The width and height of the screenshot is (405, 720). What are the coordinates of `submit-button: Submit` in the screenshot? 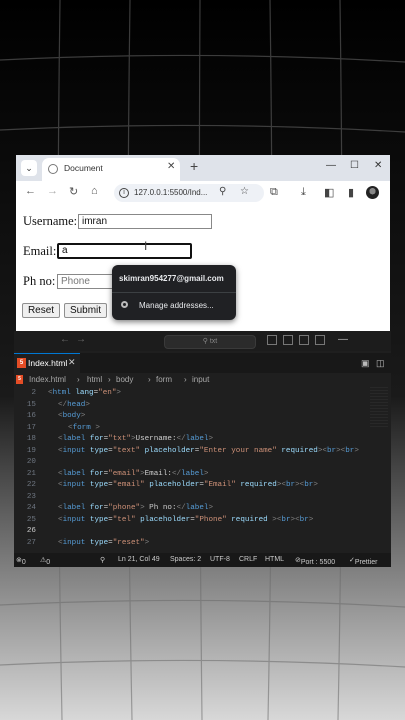 It's located at (85, 310).